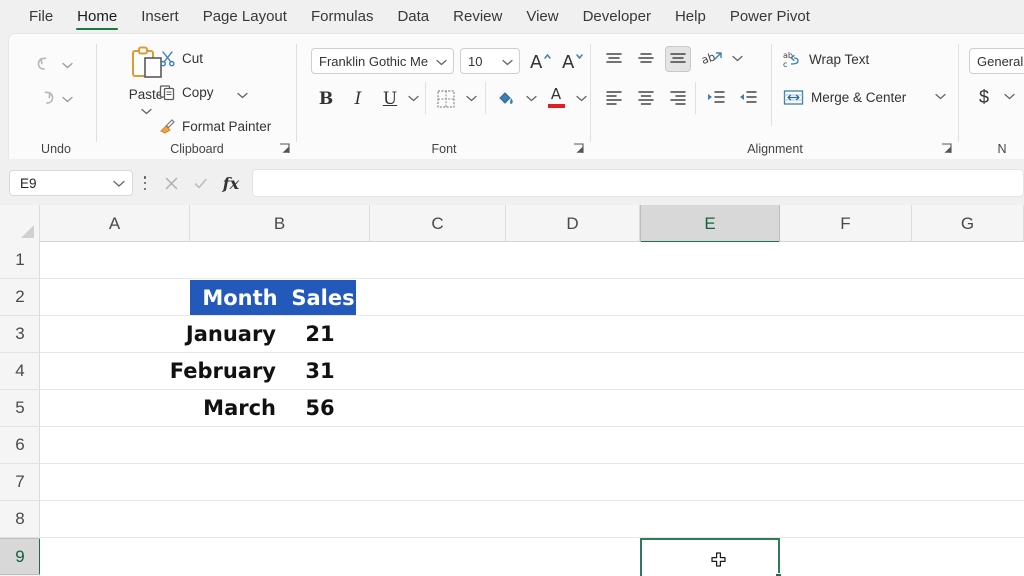 The image size is (1024, 576). What do you see at coordinates (145, 183) in the screenshot?
I see `formula-bar-options-button` at bounding box center [145, 183].